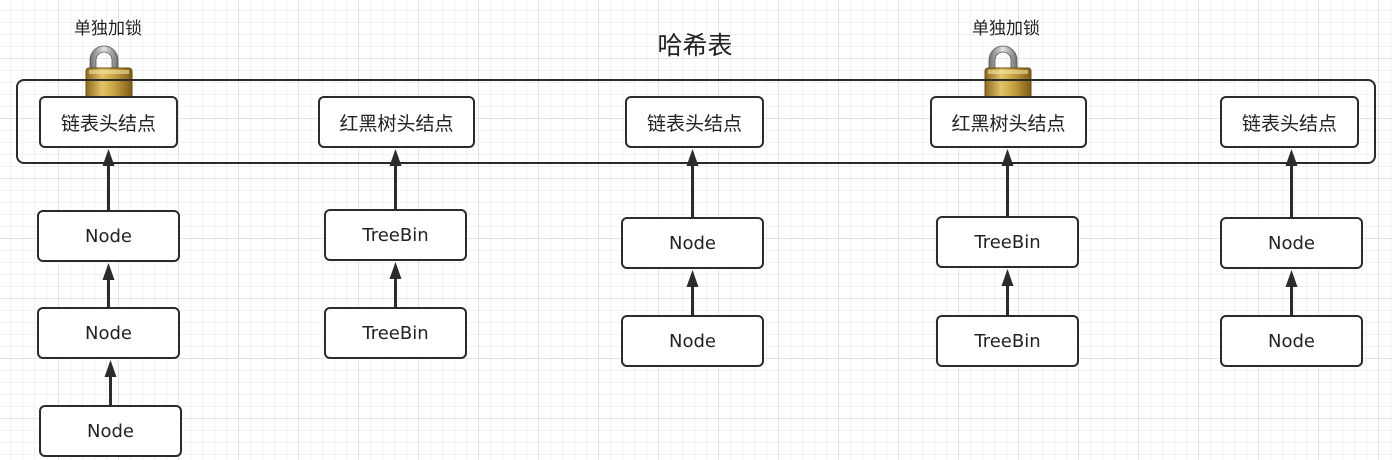  Describe the element at coordinates (1291, 341) in the screenshot. I see `chain-node-4-1: Node` at that location.